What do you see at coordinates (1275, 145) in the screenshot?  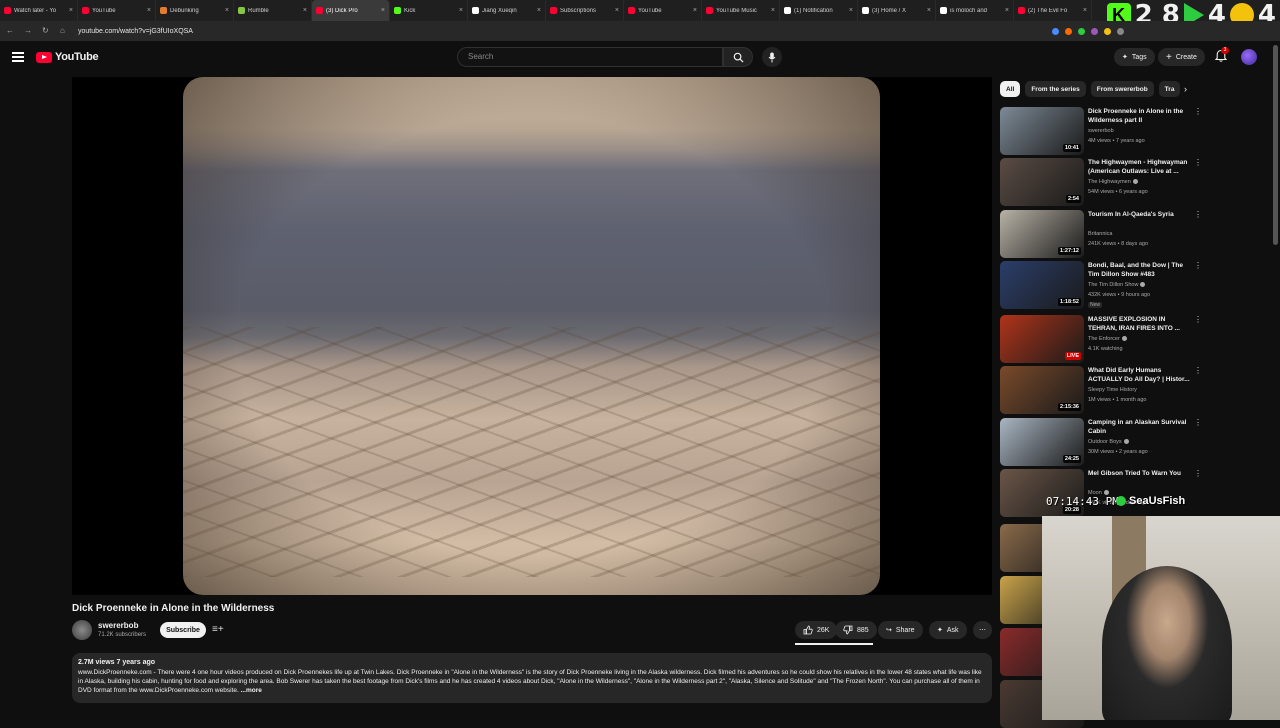 I see `page-scrollbar` at bounding box center [1275, 145].